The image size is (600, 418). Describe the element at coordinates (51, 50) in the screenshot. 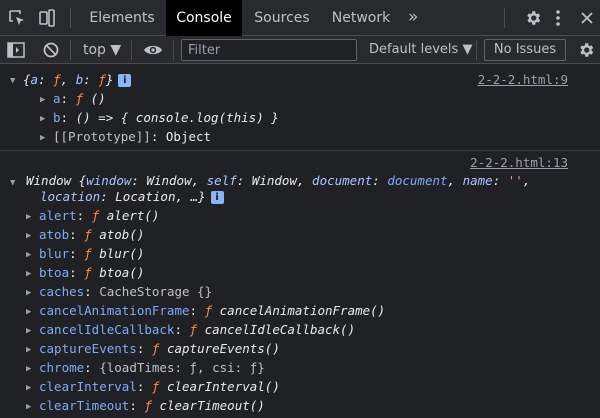

I see `clear-console-icon` at that location.